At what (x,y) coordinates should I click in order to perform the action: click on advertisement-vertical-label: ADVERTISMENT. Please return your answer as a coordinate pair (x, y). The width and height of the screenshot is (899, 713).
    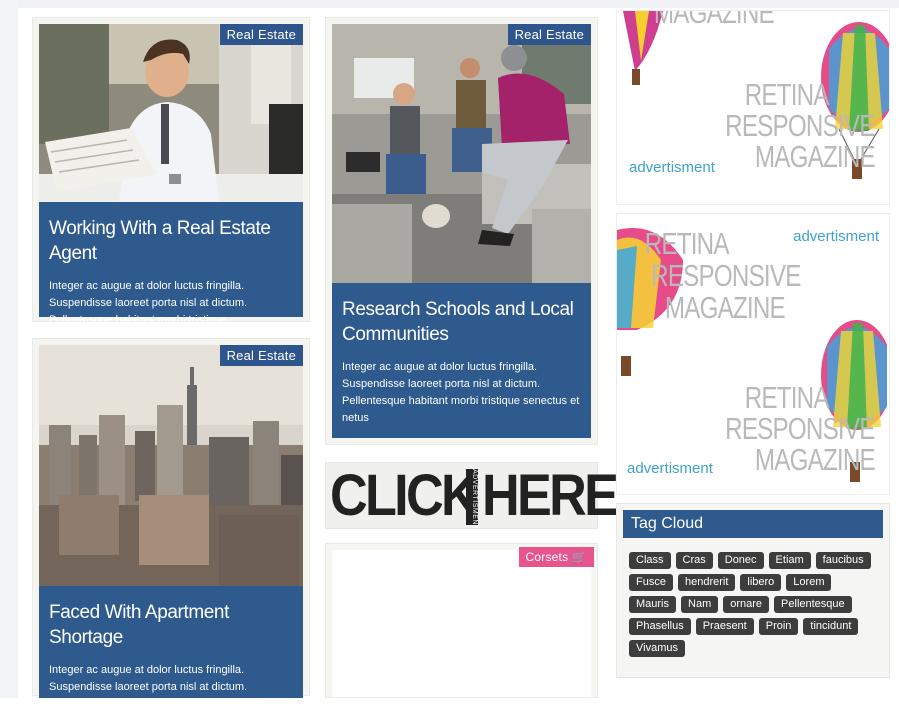
    Looking at the image, I should click on (472, 499).